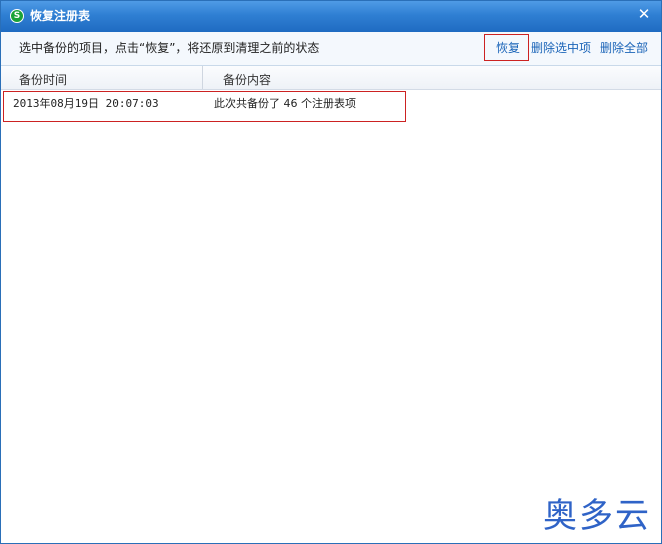 This screenshot has height=544, width=662. I want to click on title-bar: S 恢复注册表 ✕, so click(331, 16).